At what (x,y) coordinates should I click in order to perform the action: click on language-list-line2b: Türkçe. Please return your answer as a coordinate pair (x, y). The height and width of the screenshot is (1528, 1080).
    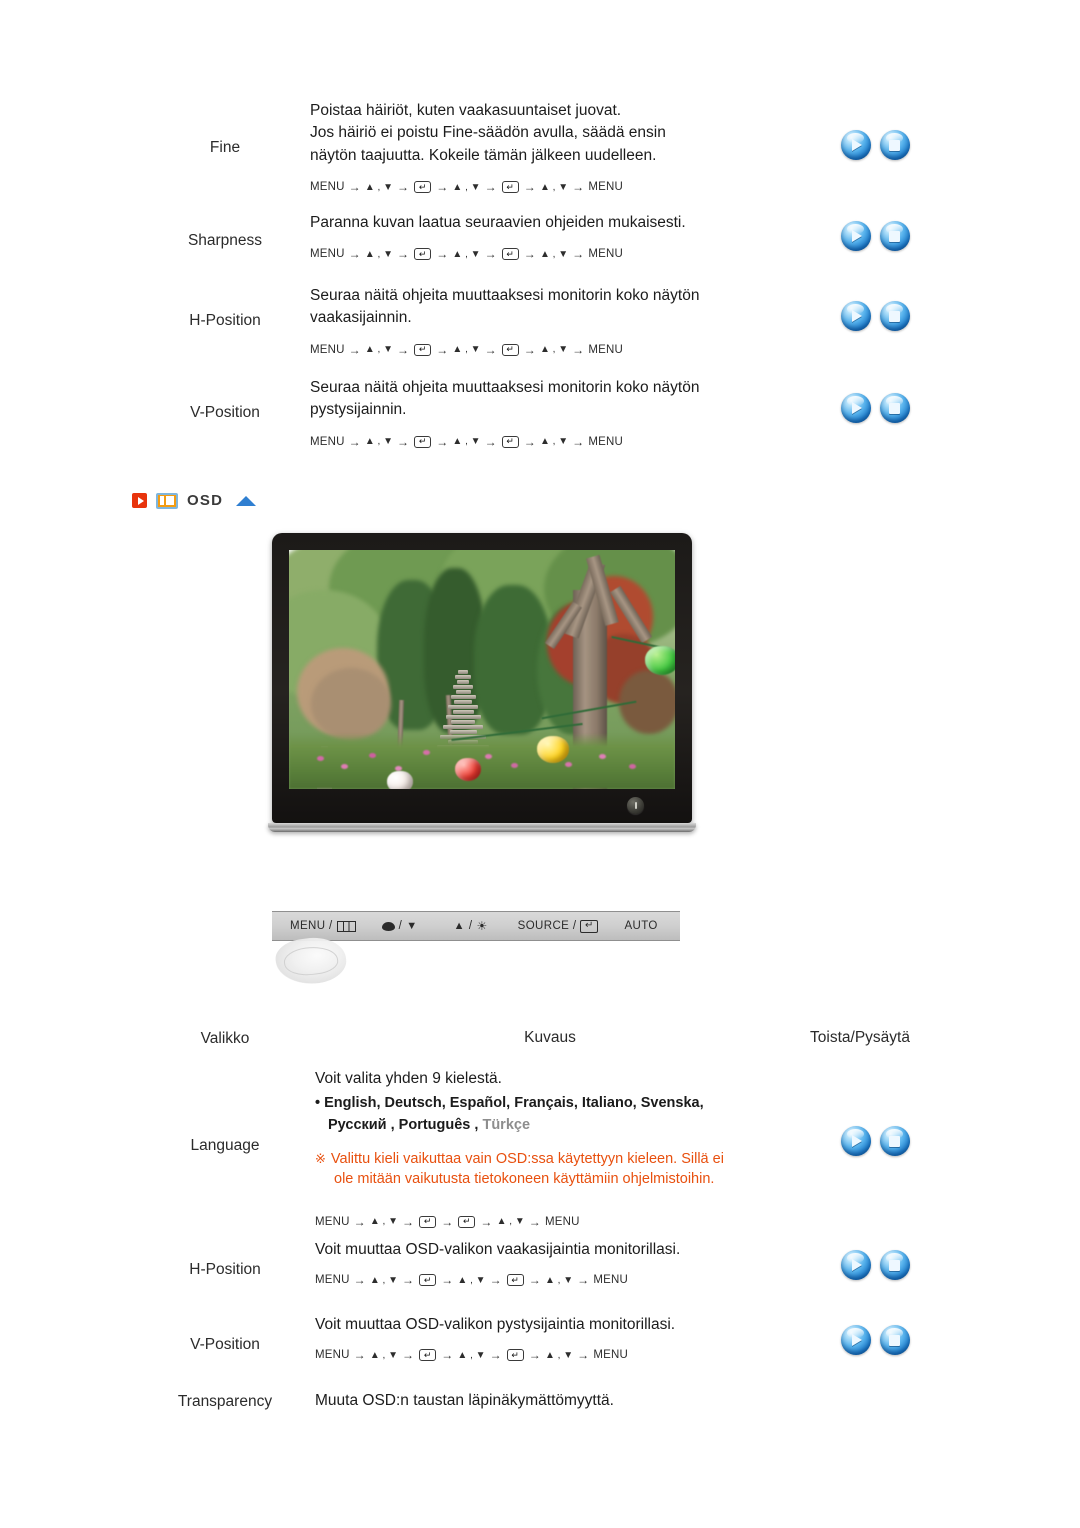
    Looking at the image, I should click on (506, 1125).